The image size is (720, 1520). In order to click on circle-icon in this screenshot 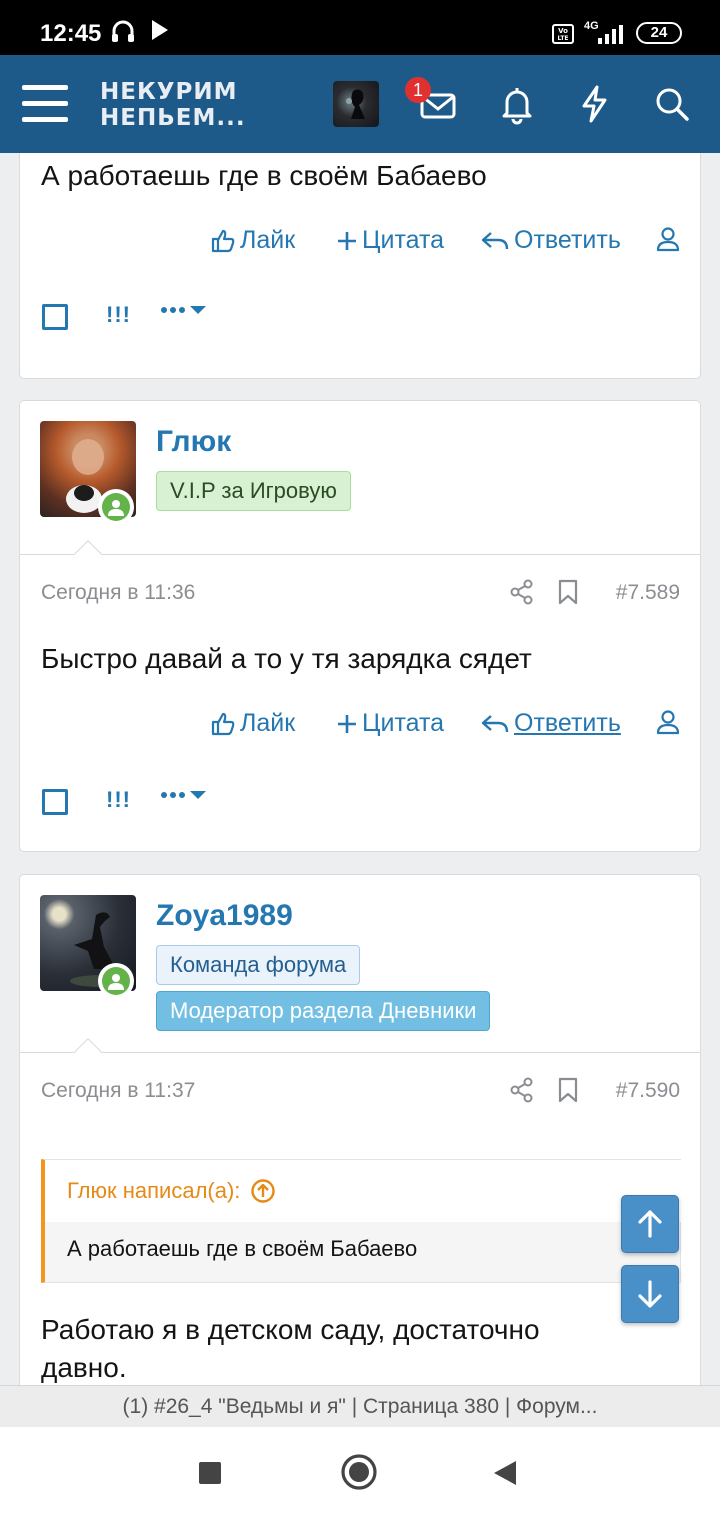, I will do `click(359, 1472)`.